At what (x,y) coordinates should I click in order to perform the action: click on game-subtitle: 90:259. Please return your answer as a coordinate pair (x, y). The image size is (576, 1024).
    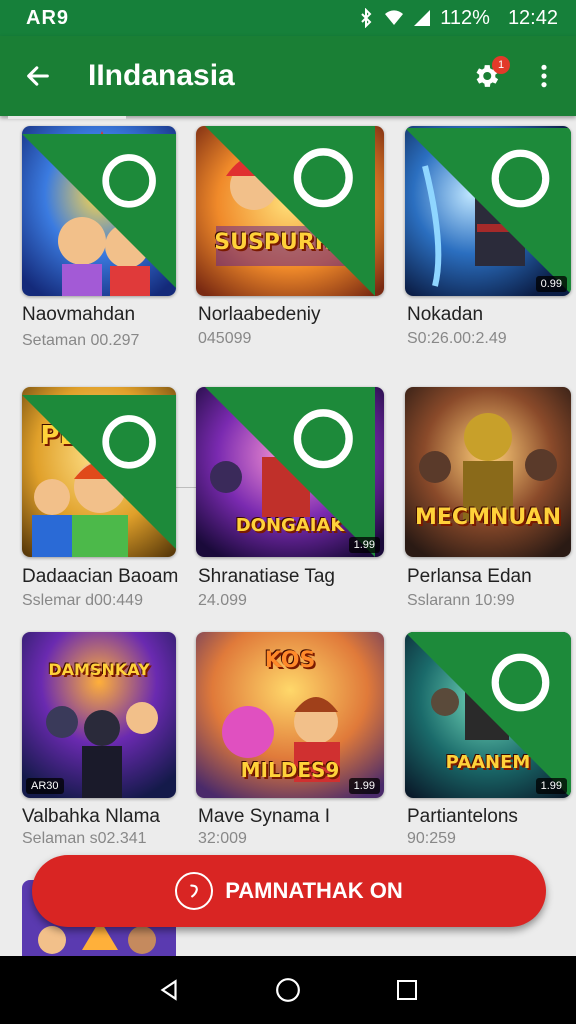
    Looking at the image, I should click on (431, 838).